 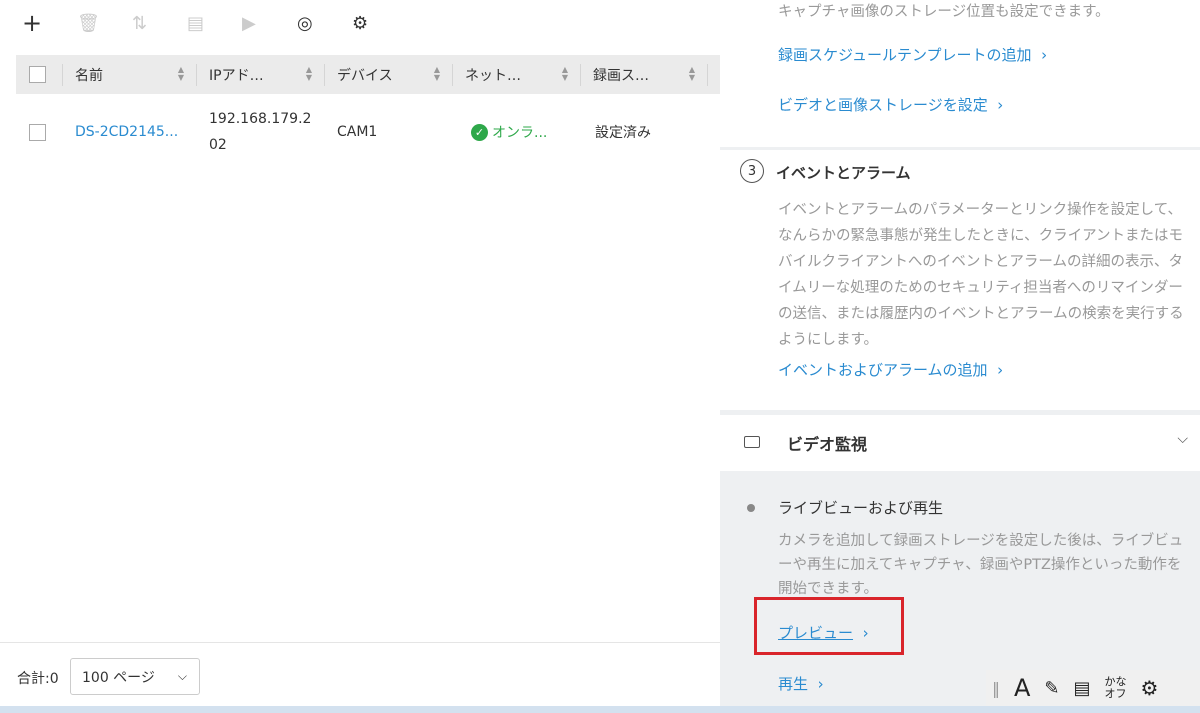 I want to click on add-event-link: イベントおよびアラームの追加 ›, so click(x=890, y=369).